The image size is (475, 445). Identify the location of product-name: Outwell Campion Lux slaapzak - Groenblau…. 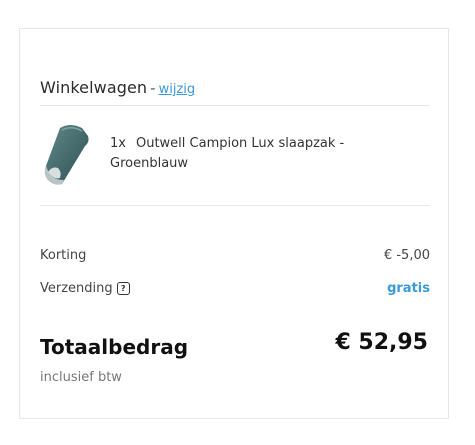
(227, 153).